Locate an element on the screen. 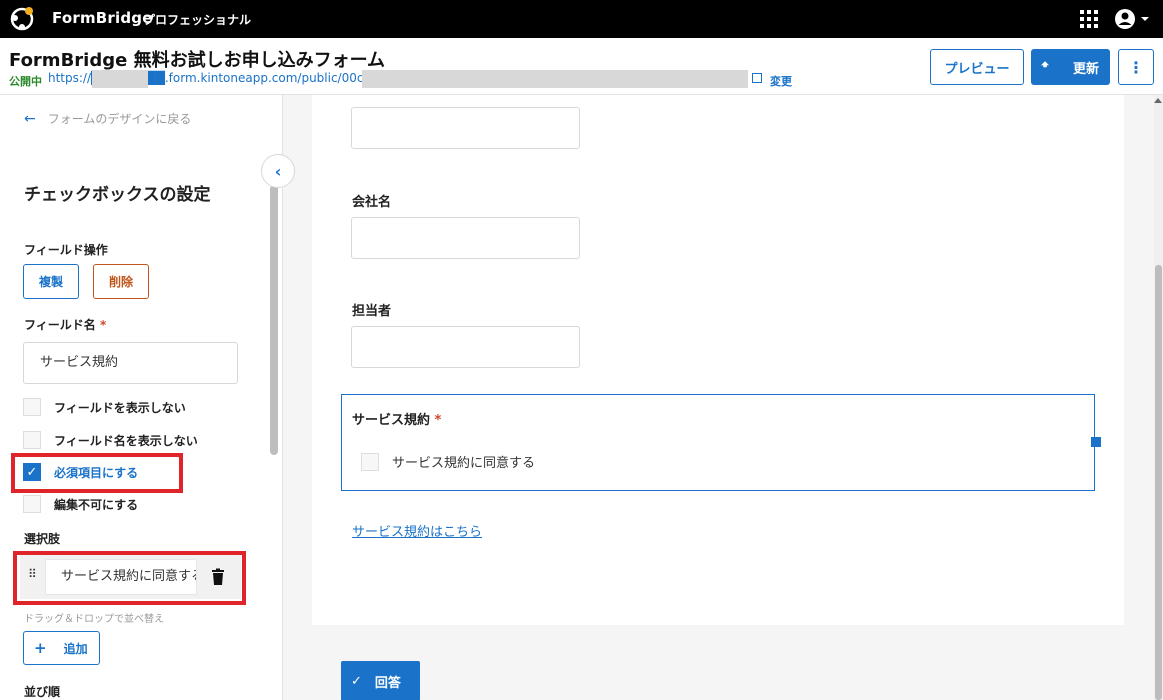 This screenshot has width=1163, height=700. back-link-label: フォームのデザインに戻る is located at coordinates (119, 119).